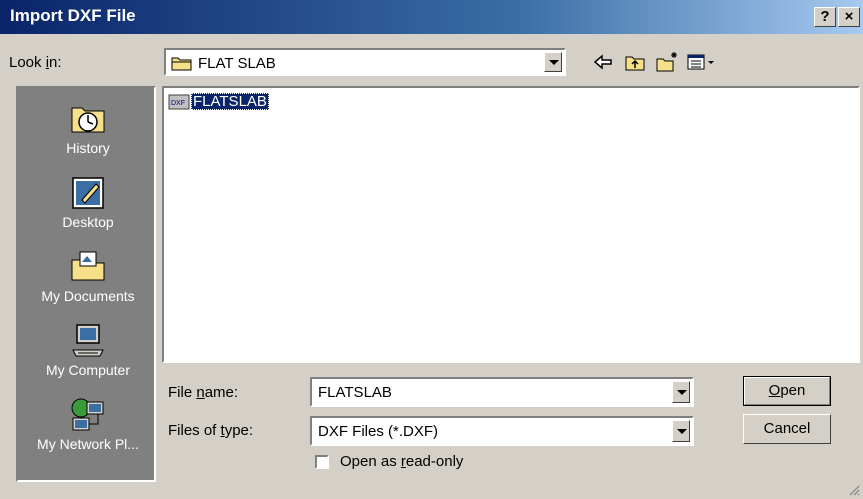  Describe the element at coordinates (378, 431) in the screenshot. I see `file-type-value: DXF Files (*.DXF)` at that location.